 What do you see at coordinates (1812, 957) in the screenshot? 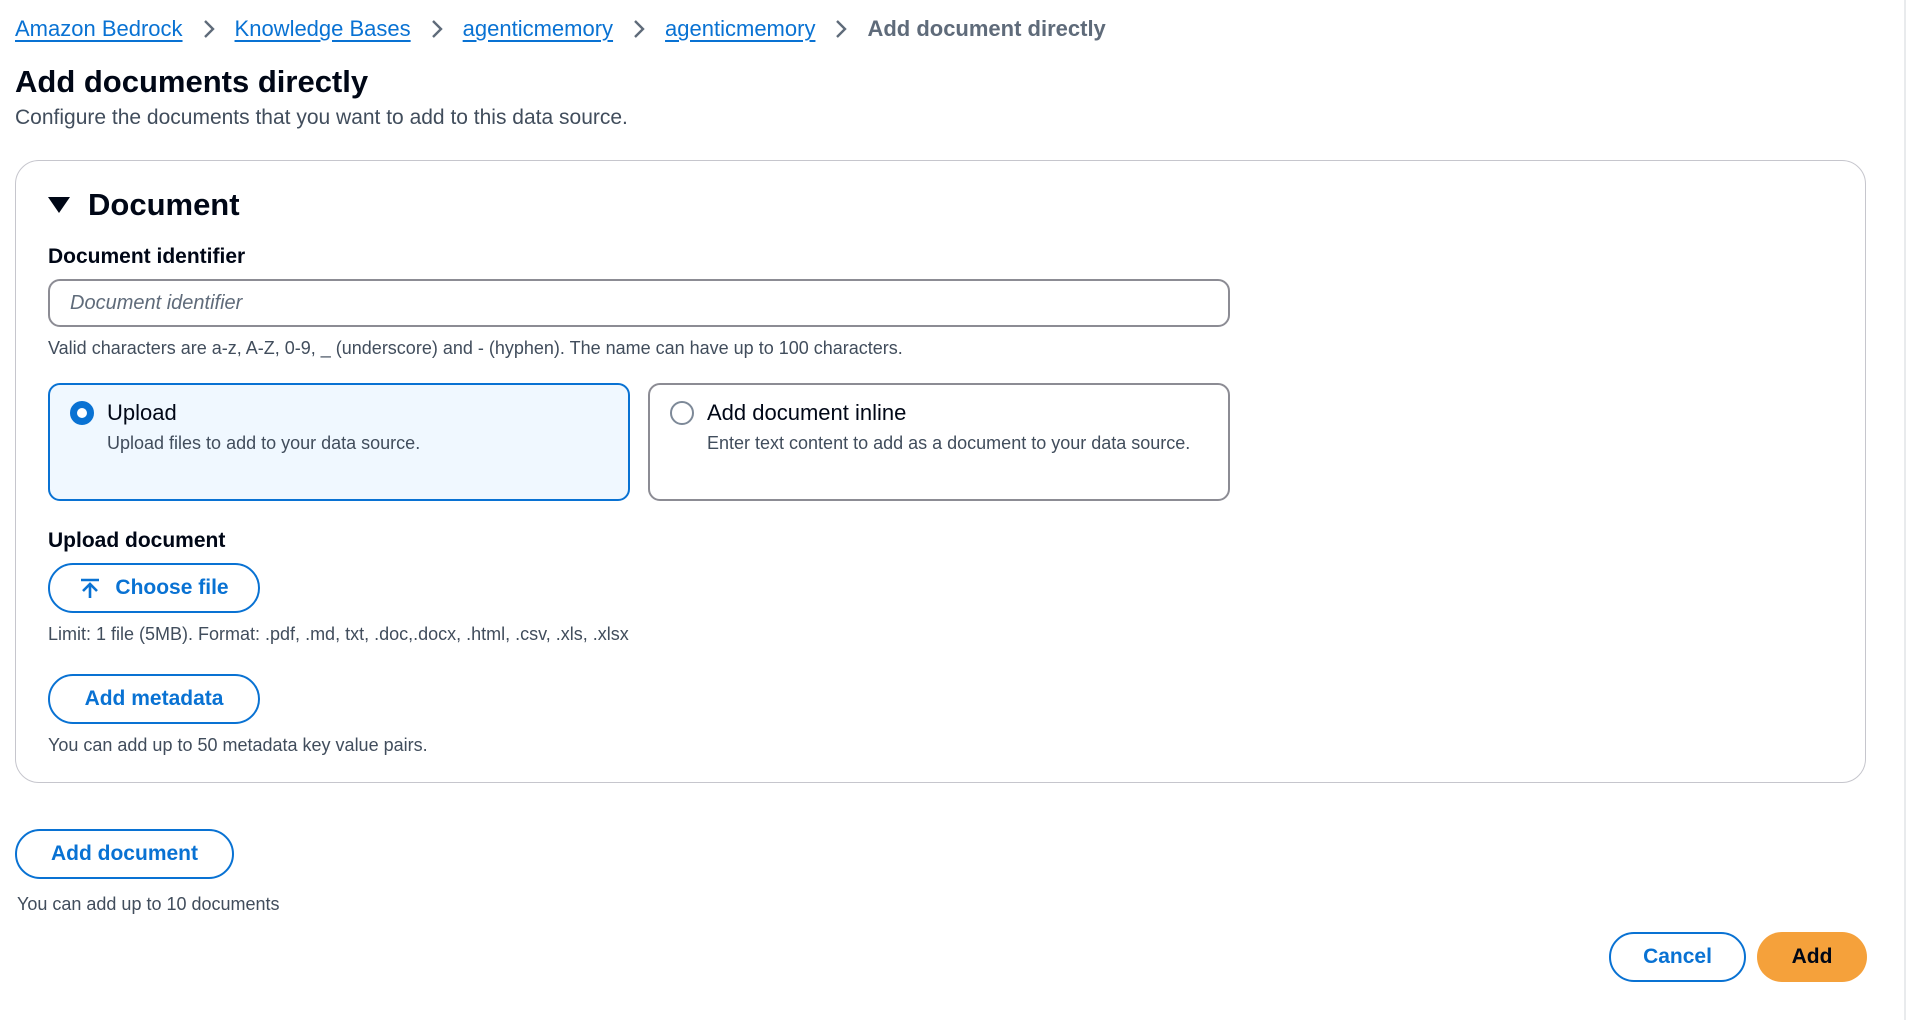
I see `add-button: Add` at bounding box center [1812, 957].